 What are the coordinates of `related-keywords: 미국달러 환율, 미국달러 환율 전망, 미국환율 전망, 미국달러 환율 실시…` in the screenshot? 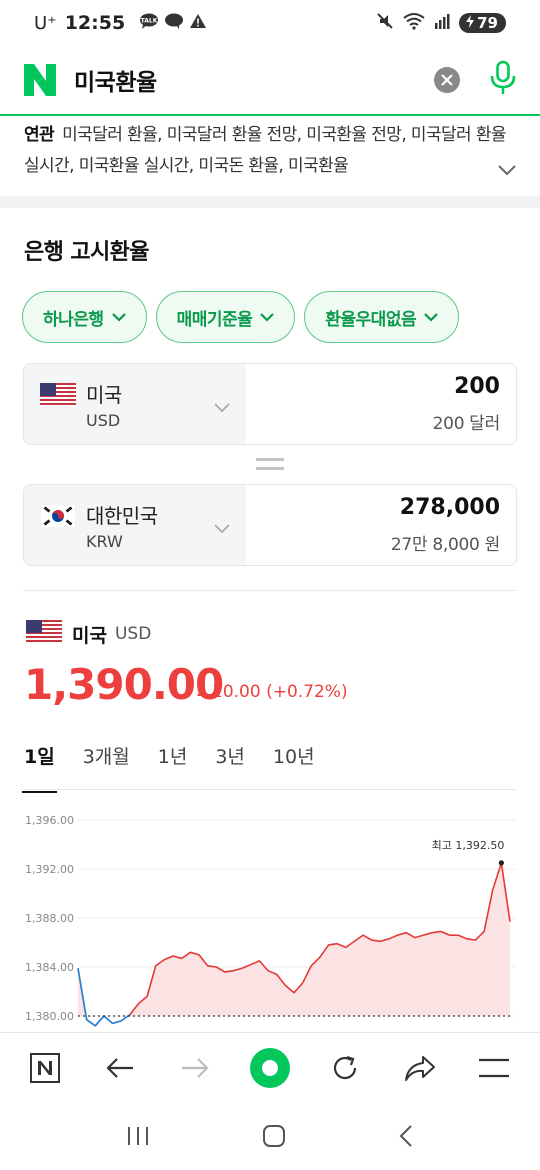 It's located at (265, 150).